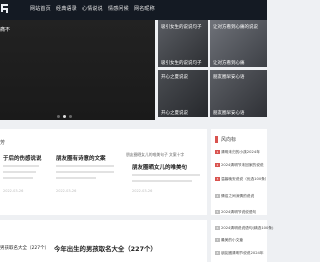 This screenshot has width=320, height=262. What do you see at coordinates (238, 43) in the screenshot?
I see `featured-thumb-2: 让对方看到心痛的说说 让对方看到心痛` at bounding box center [238, 43].